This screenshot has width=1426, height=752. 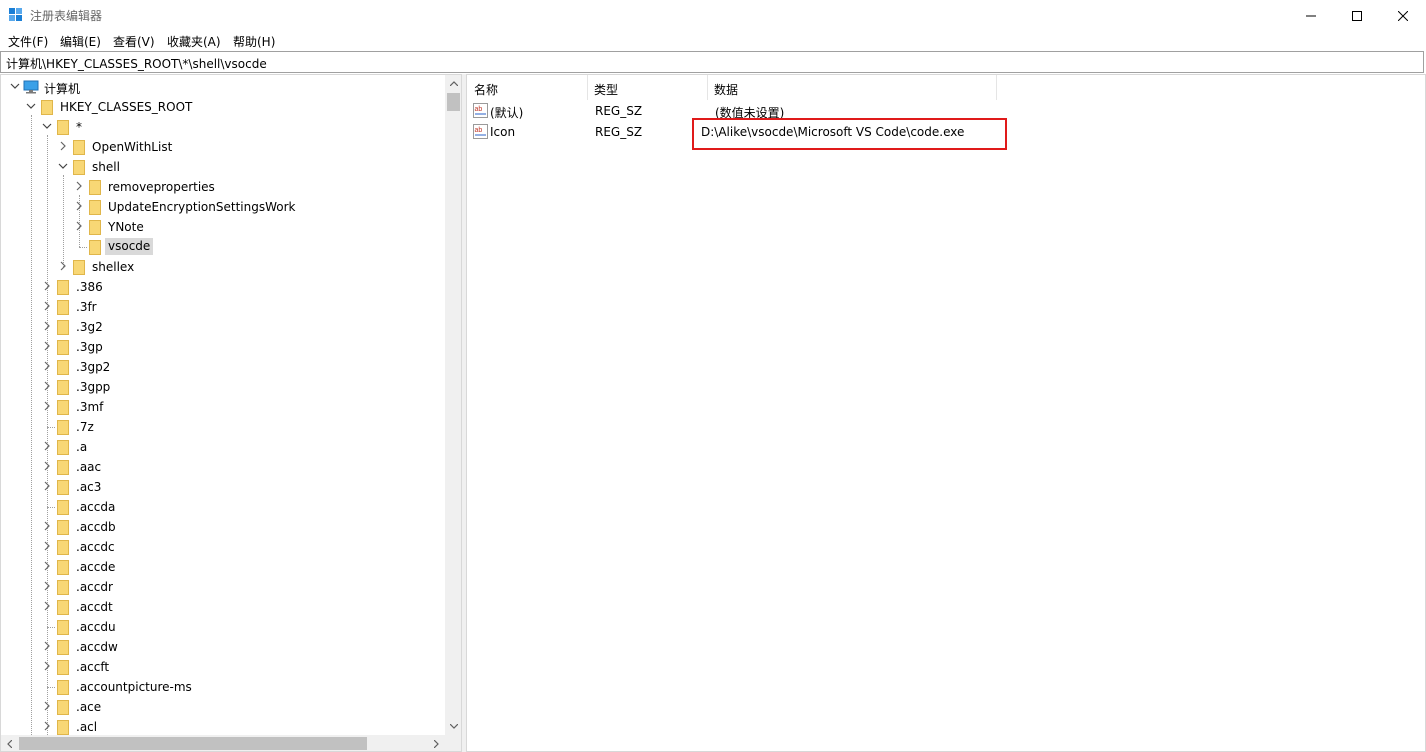 I want to click on tree-vertical-scrollbar, so click(x=453, y=405).